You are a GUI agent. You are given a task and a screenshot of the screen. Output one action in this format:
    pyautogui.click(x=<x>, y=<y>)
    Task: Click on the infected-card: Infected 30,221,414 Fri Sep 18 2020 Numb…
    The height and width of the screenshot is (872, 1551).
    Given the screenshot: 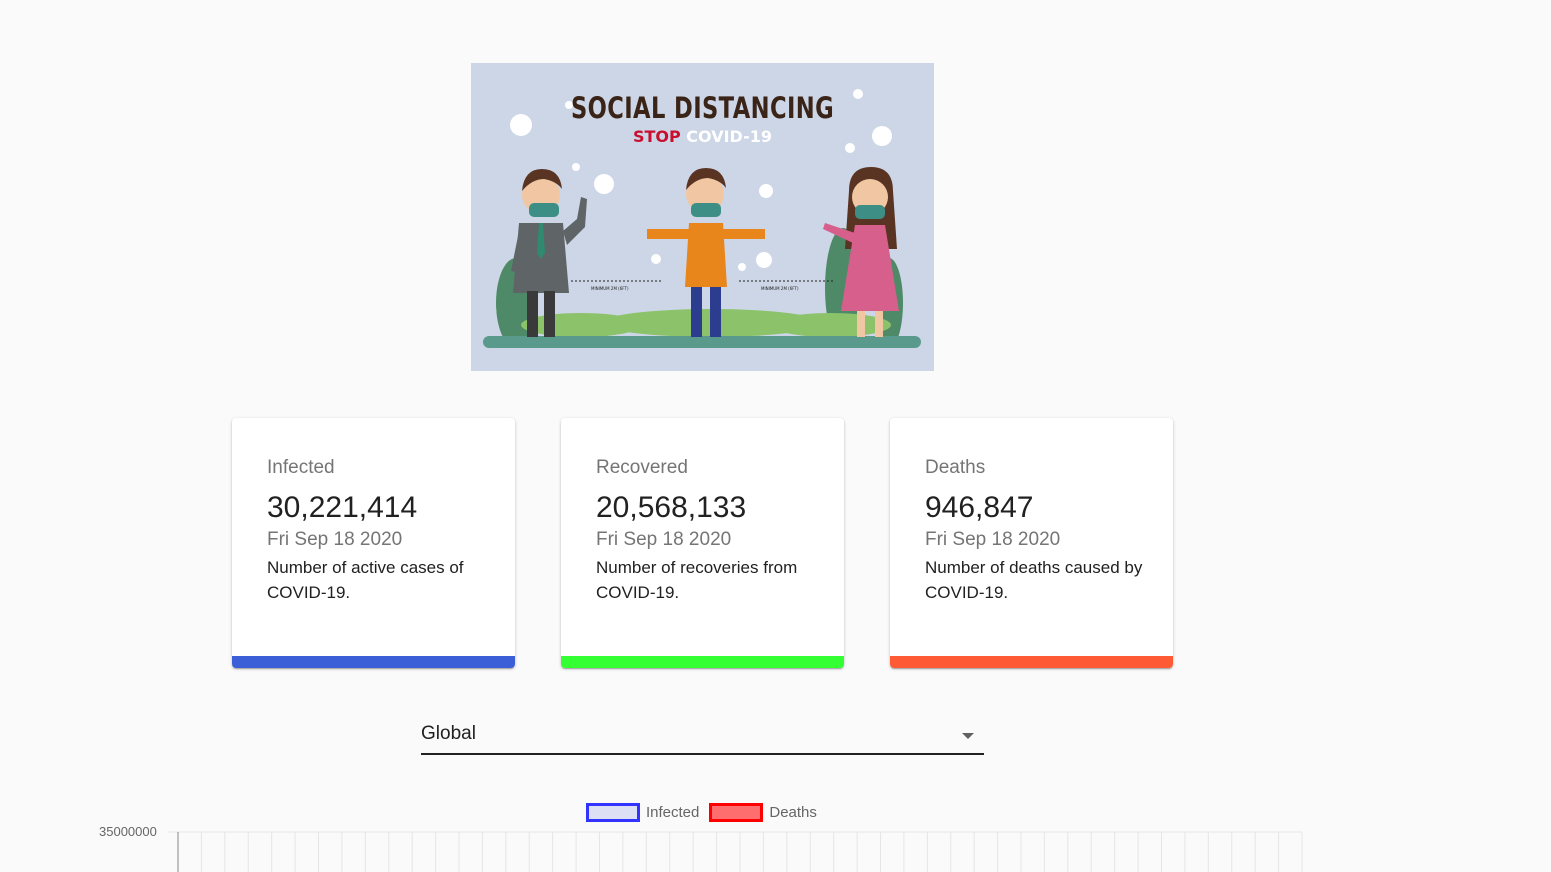 What is the action you would take?
    pyautogui.click(x=373, y=543)
    